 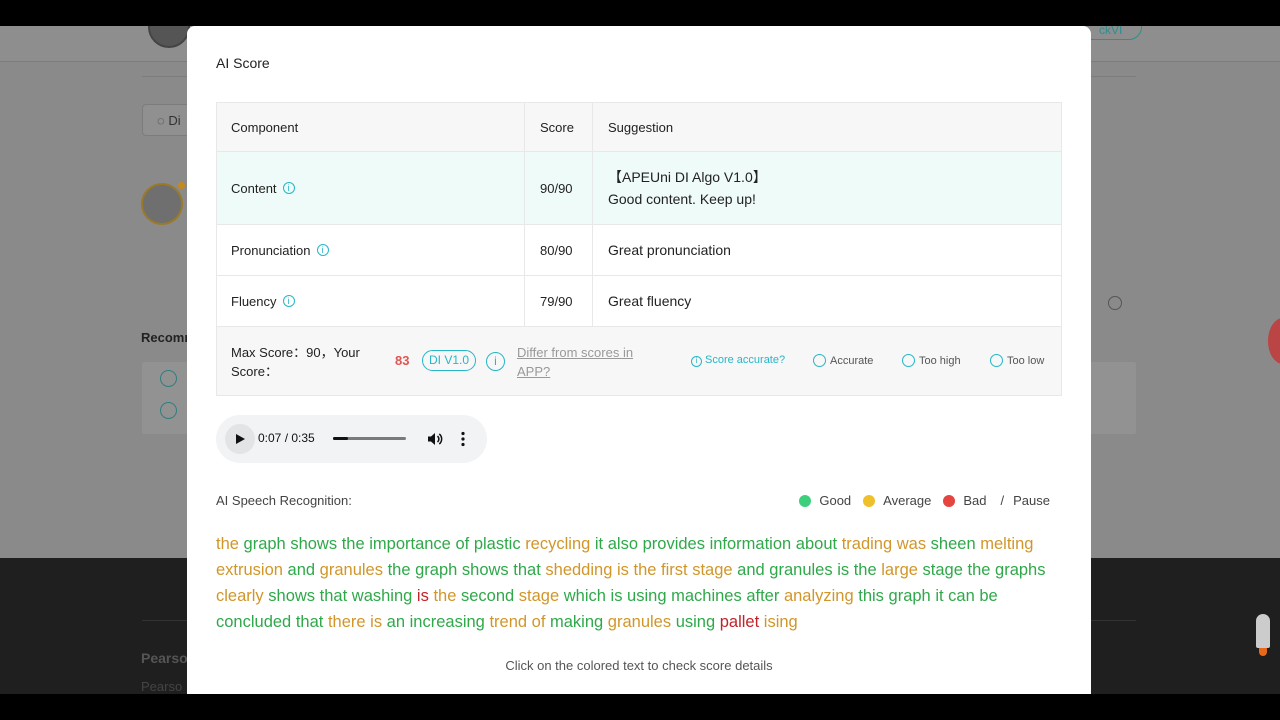 What do you see at coordinates (585, 596) in the screenshot?
I see `transcript-word: which` at bounding box center [585, 596].